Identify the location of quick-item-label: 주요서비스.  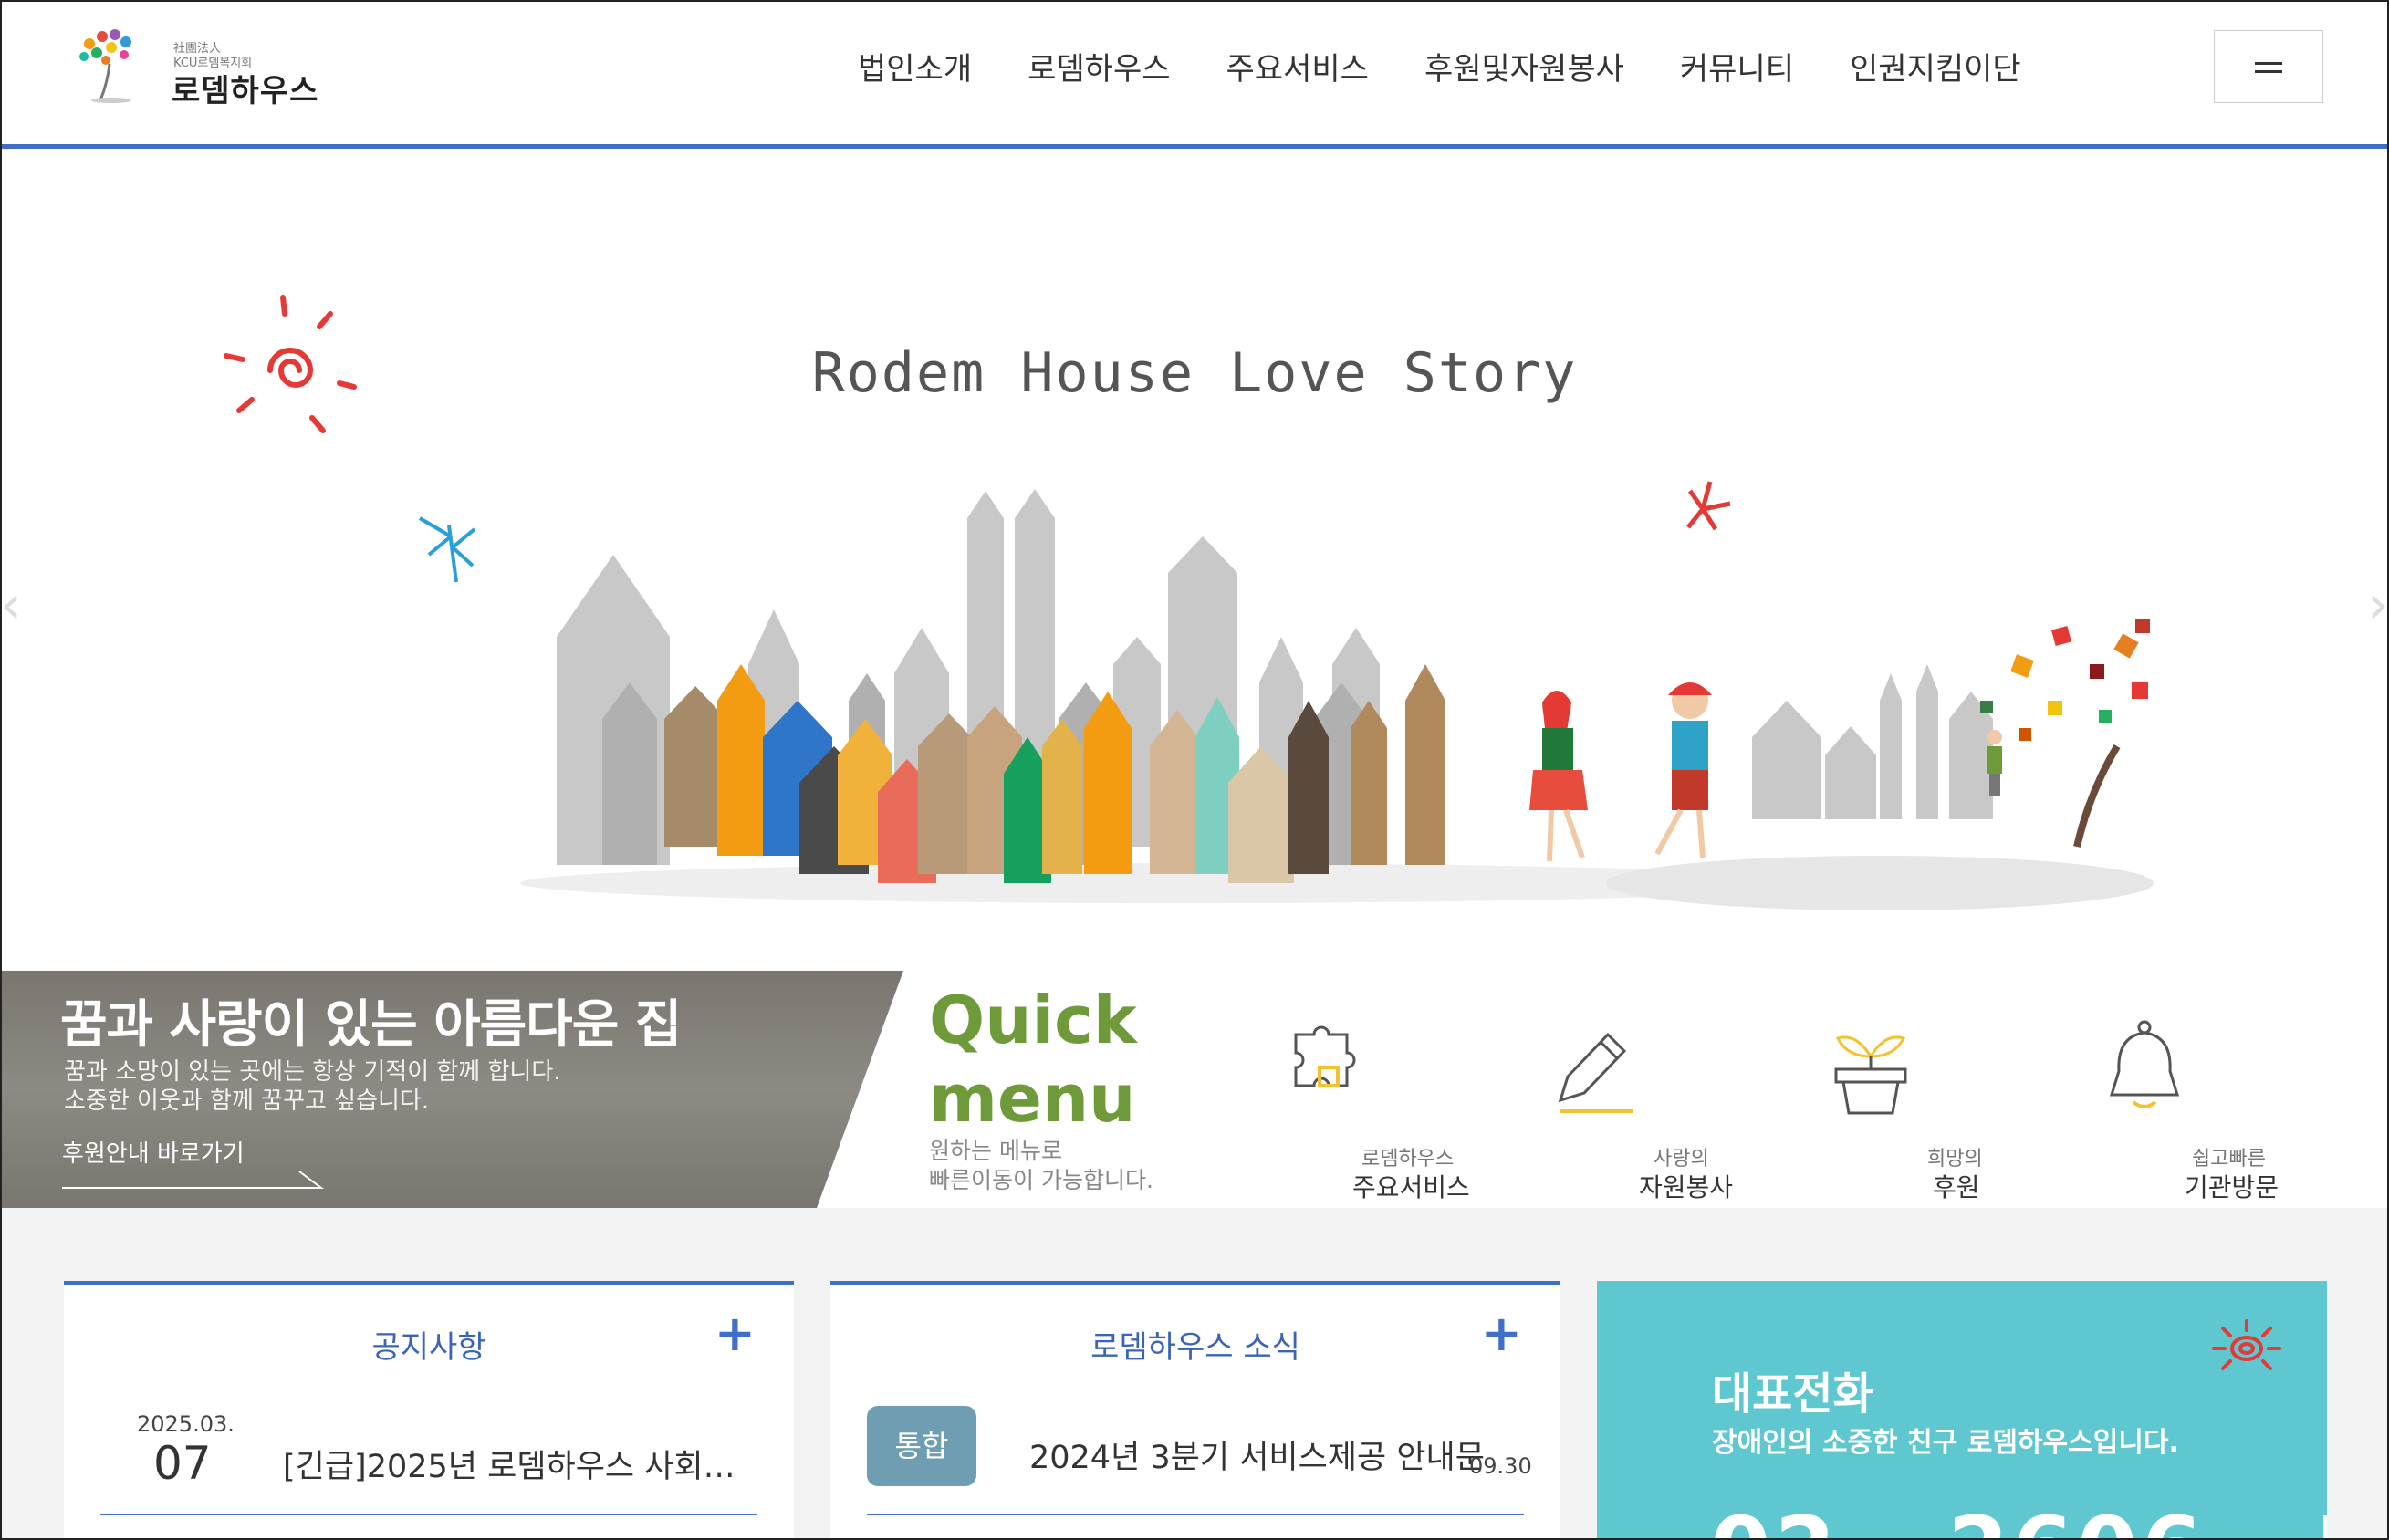
(1411, 1187).